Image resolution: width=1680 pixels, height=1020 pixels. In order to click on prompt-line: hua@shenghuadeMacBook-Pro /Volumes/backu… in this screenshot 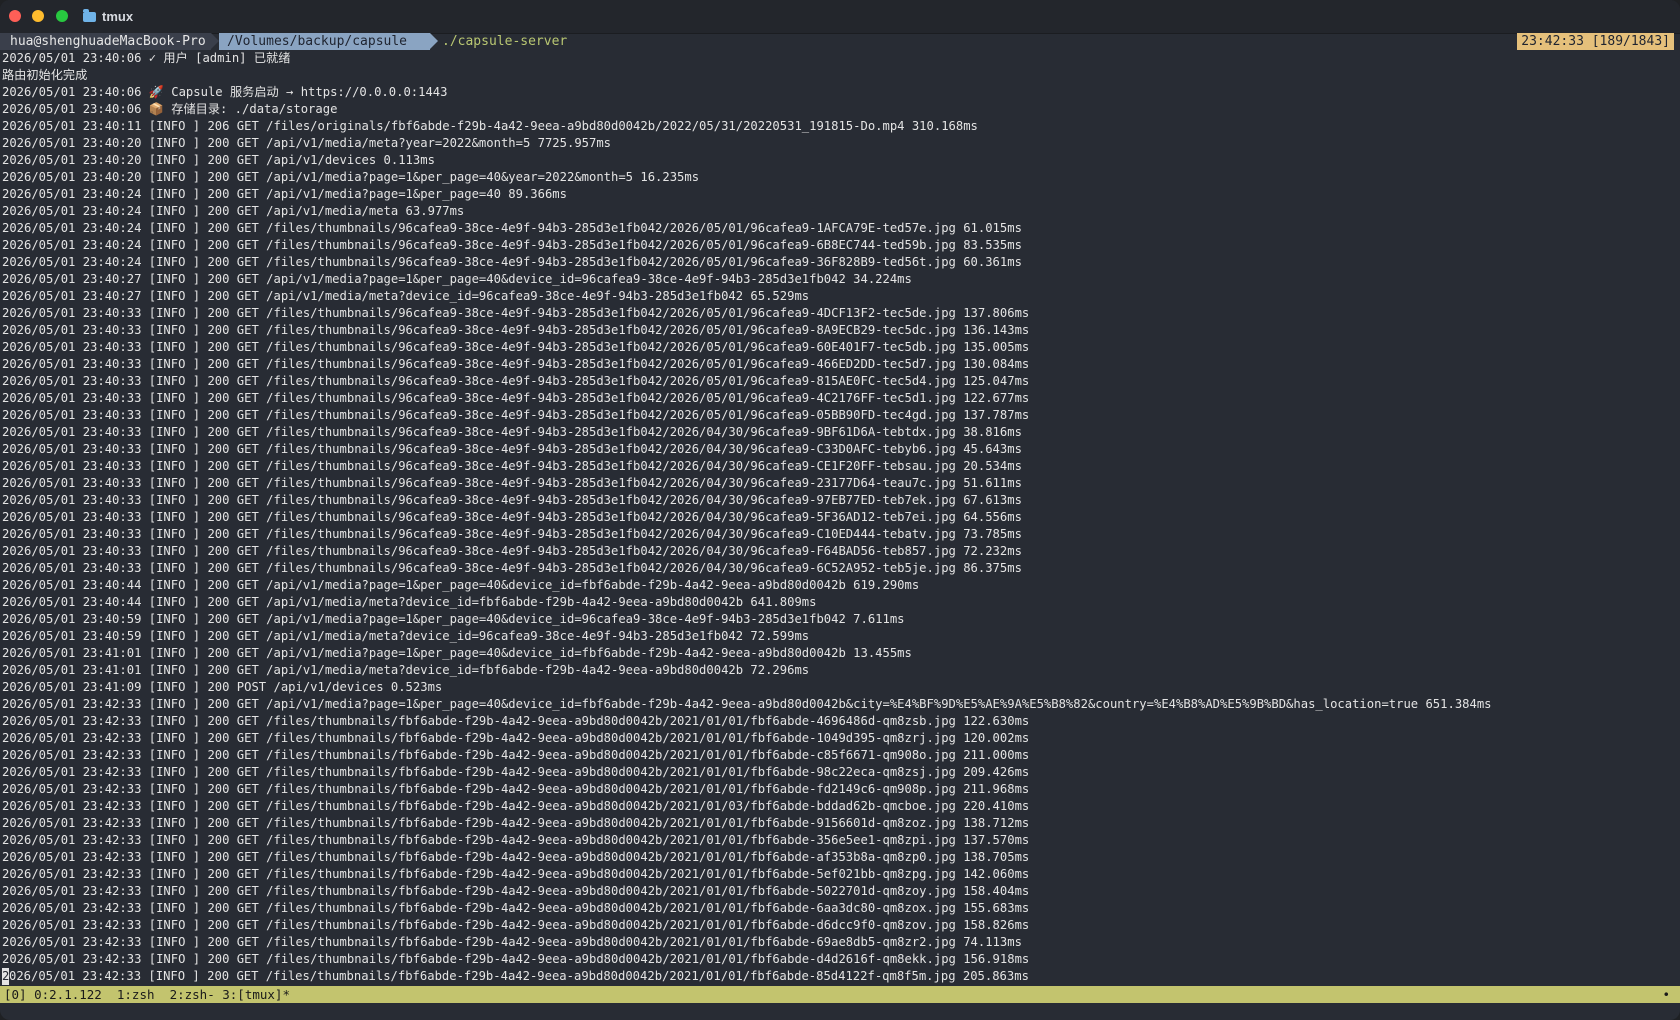, I will do `click(840, 41)`.